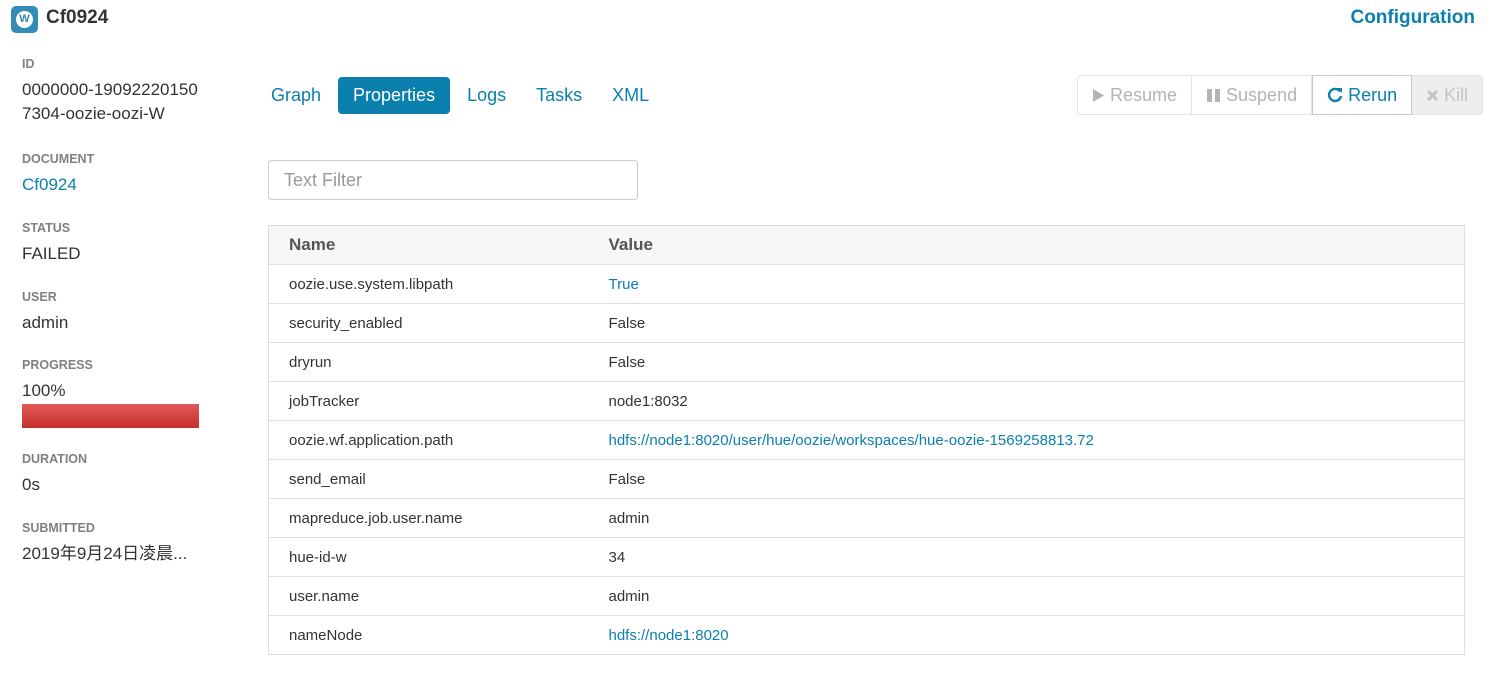 The image size is (1490, 686). I want to click on tab-xml: XML, so click(630, 95).